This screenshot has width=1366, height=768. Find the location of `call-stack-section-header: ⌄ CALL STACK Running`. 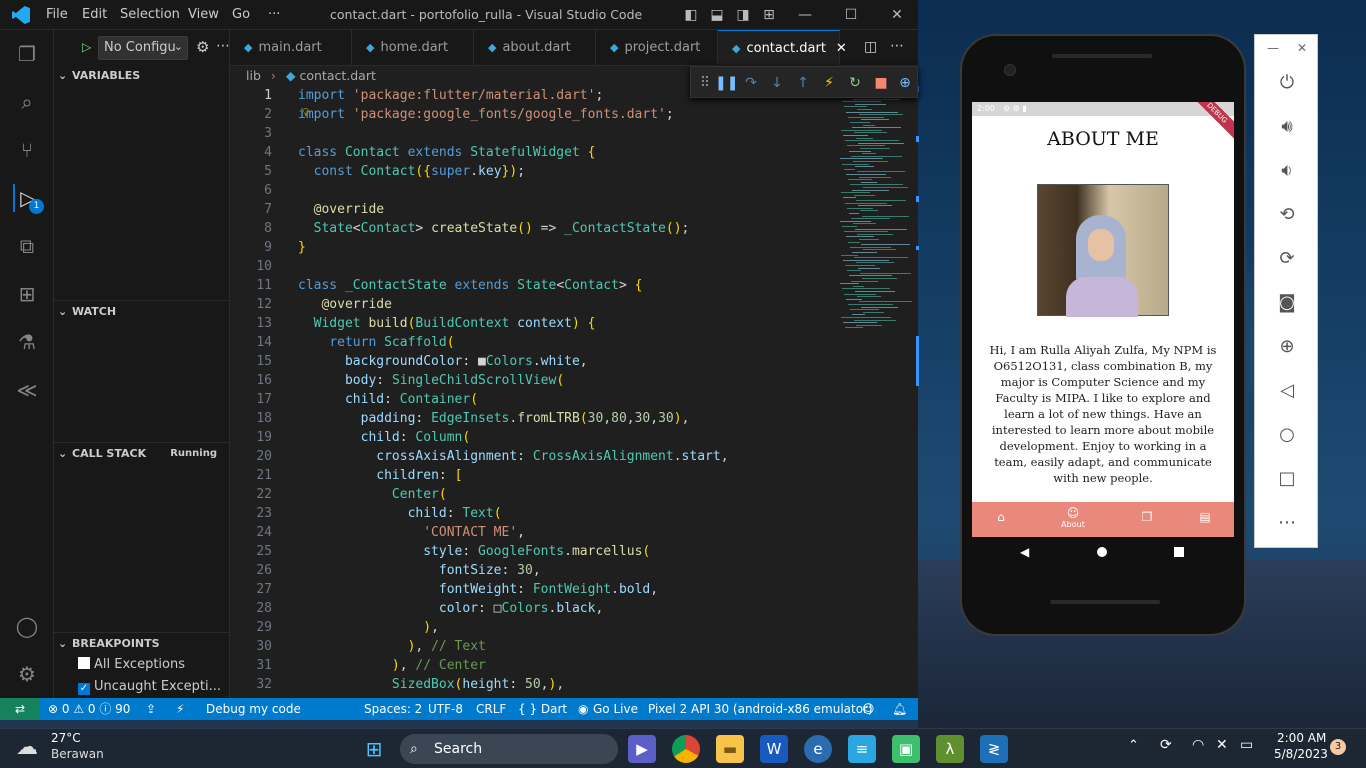

call-stack-section-header: ⌄ CALL STACK Running is located at coordinates (141, 454).